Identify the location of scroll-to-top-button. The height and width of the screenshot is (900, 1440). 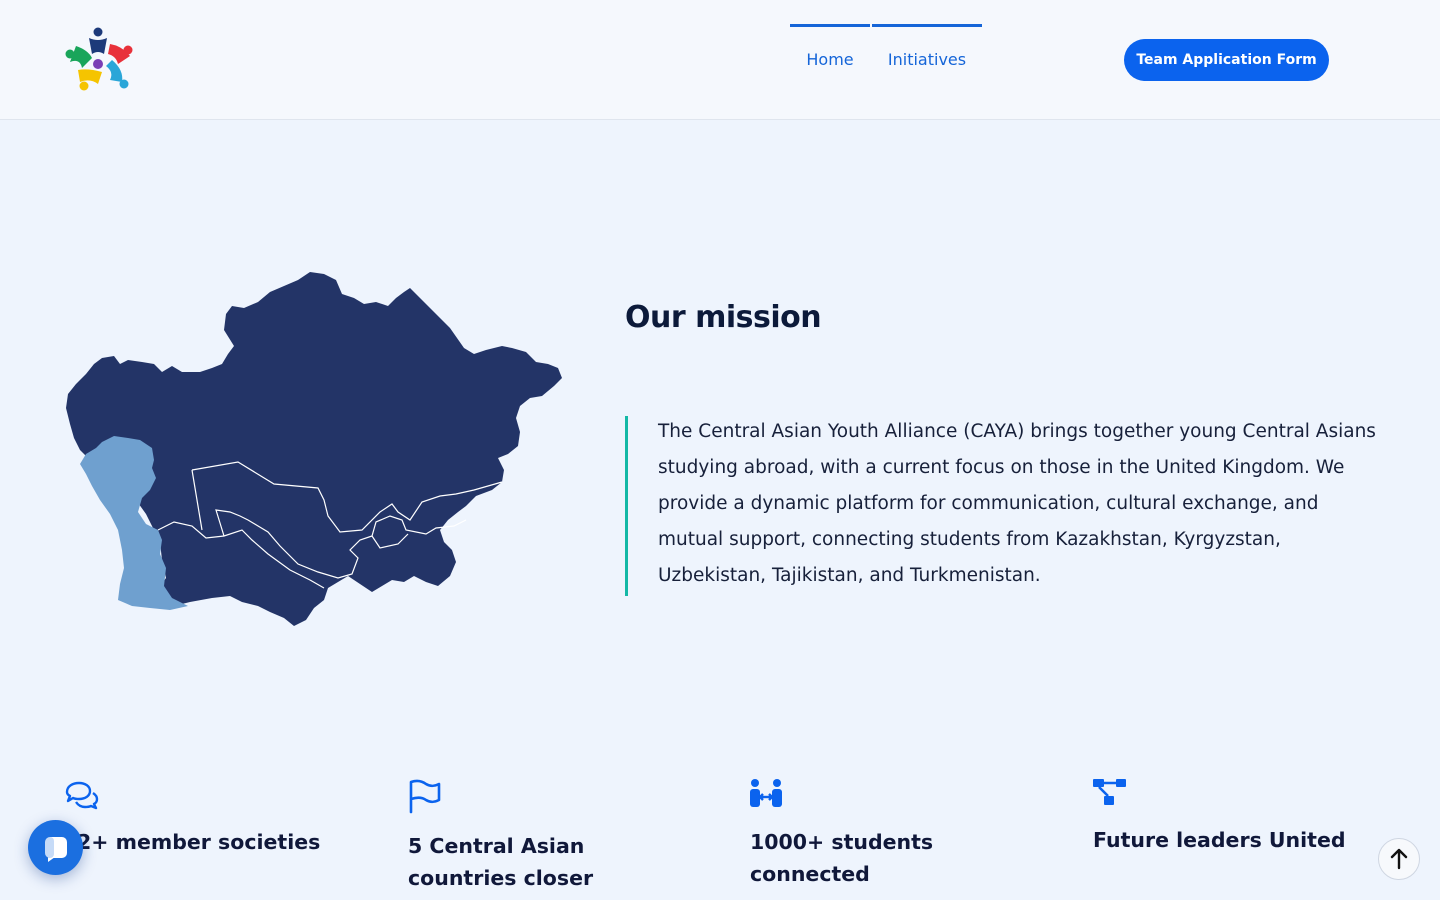
(1399, 859).